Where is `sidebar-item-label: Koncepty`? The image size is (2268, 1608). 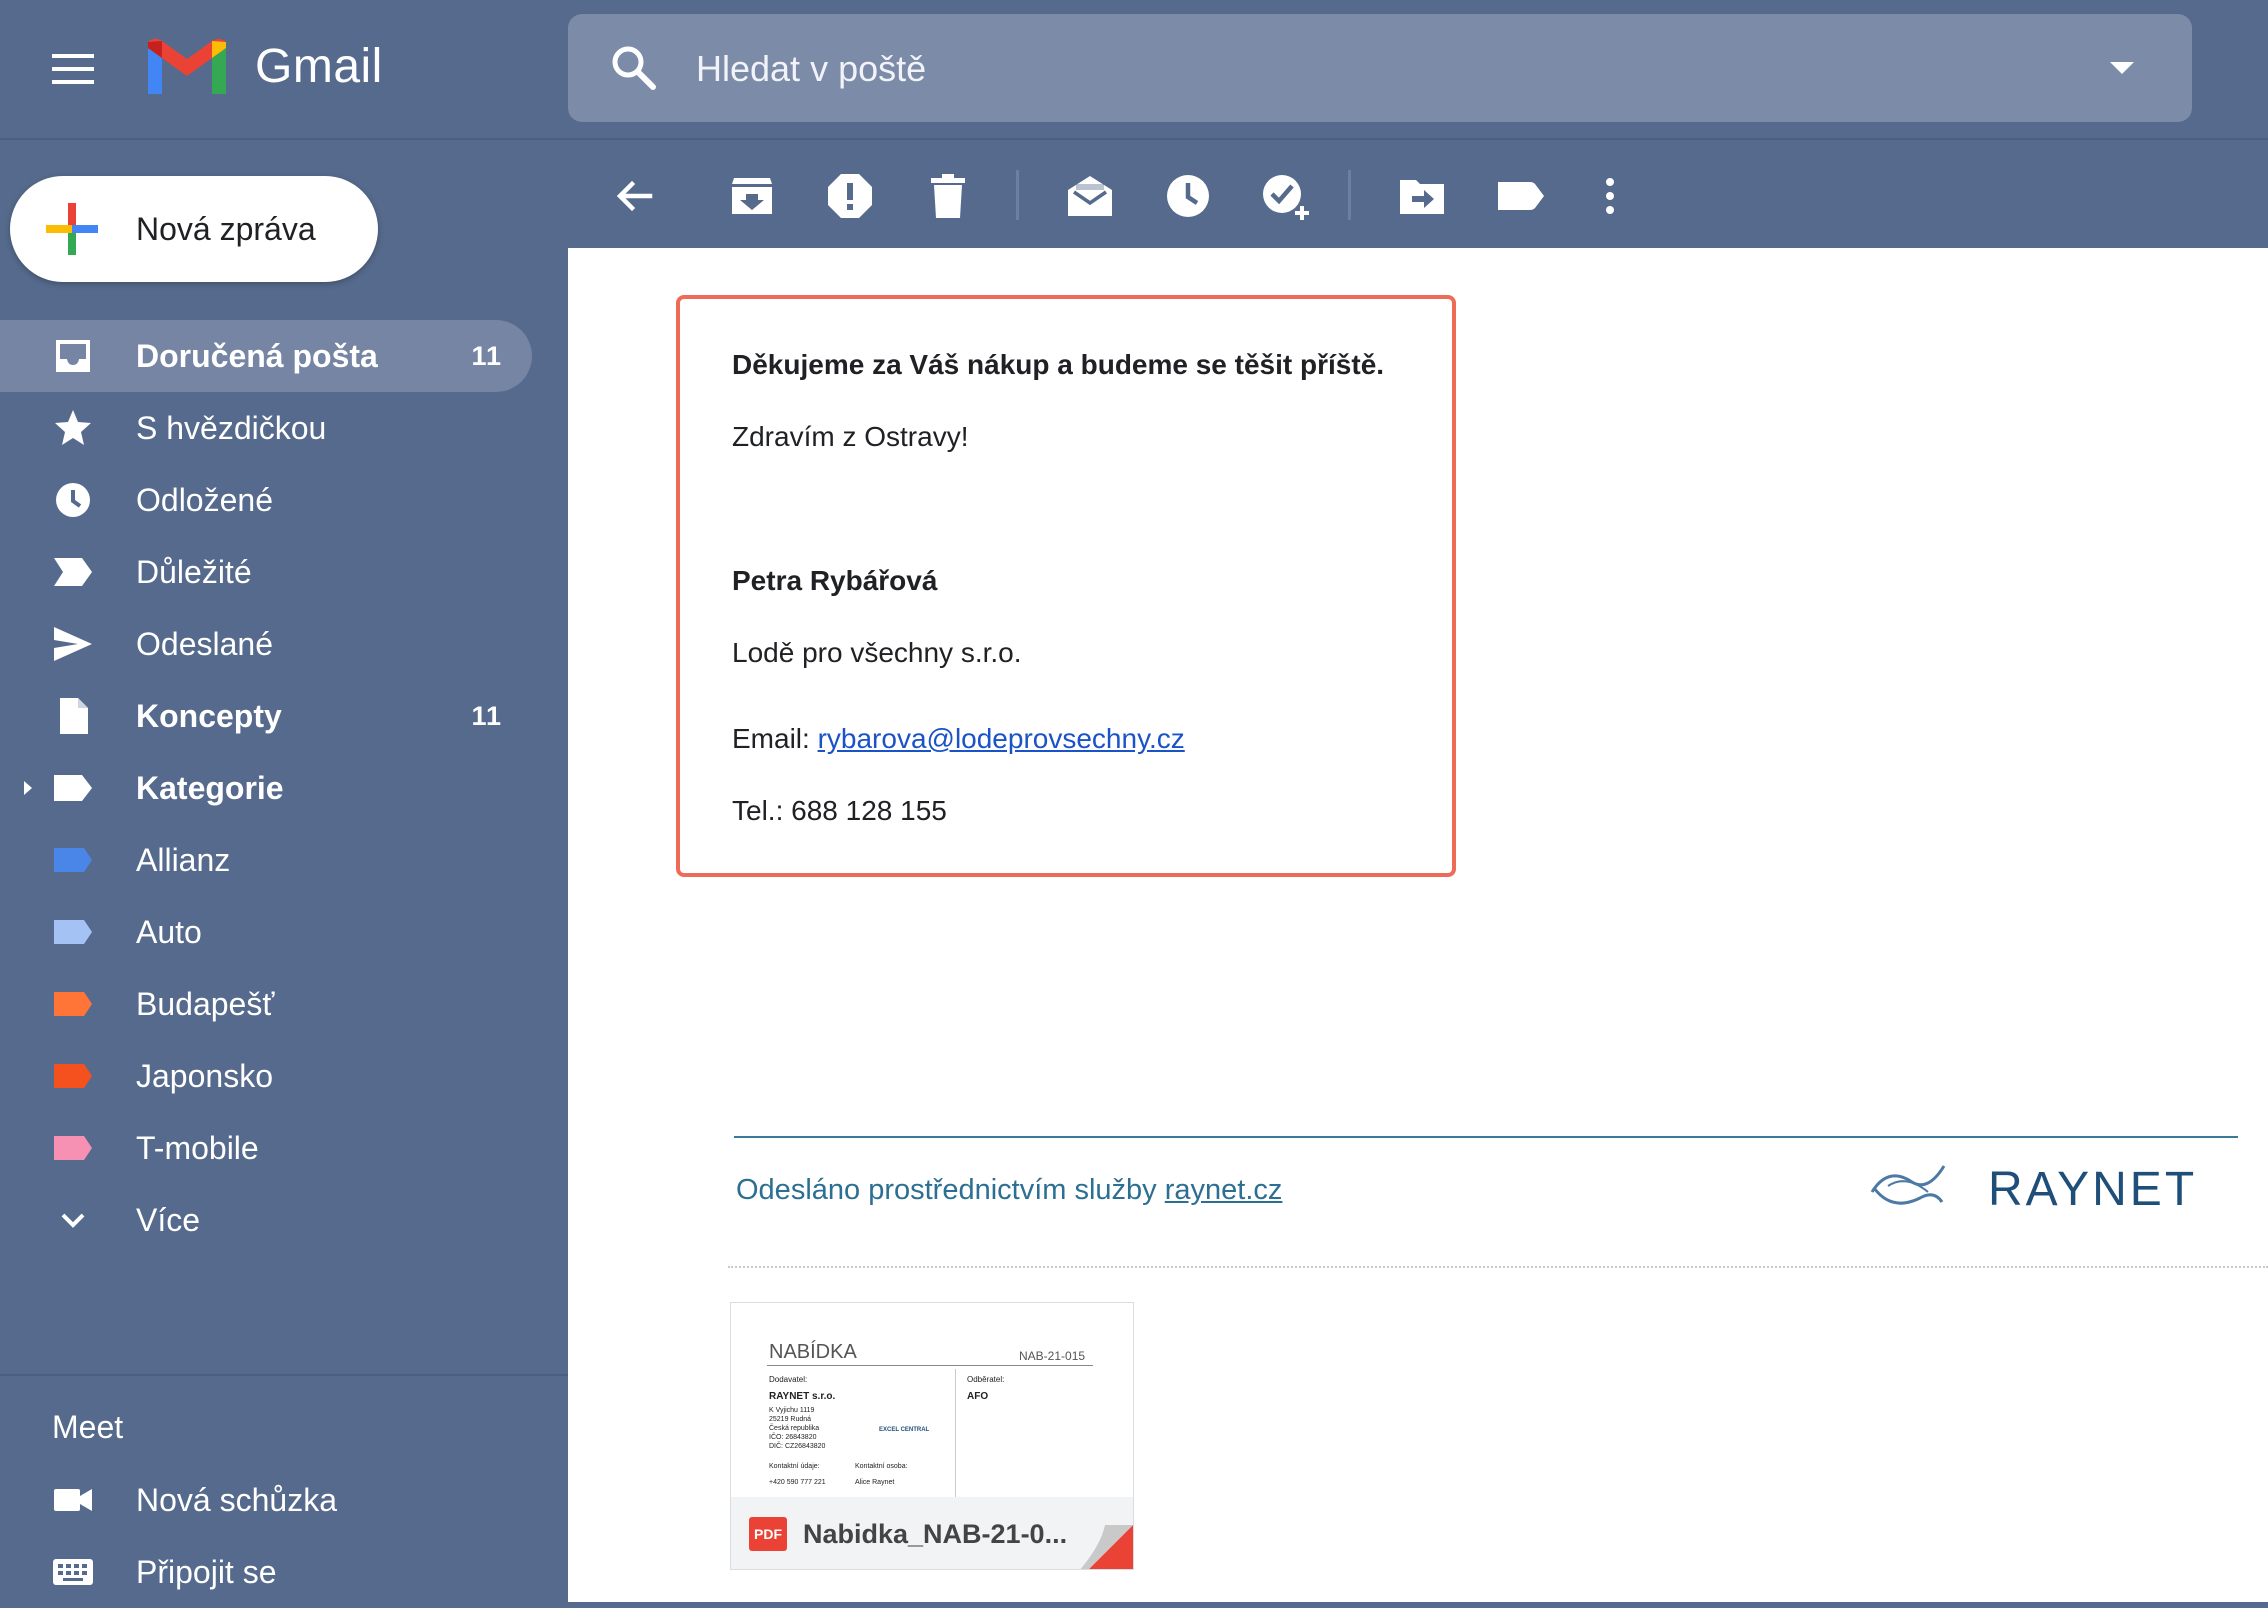
sidebar-item-label: Koncepty is located at coordinates (209, 716).